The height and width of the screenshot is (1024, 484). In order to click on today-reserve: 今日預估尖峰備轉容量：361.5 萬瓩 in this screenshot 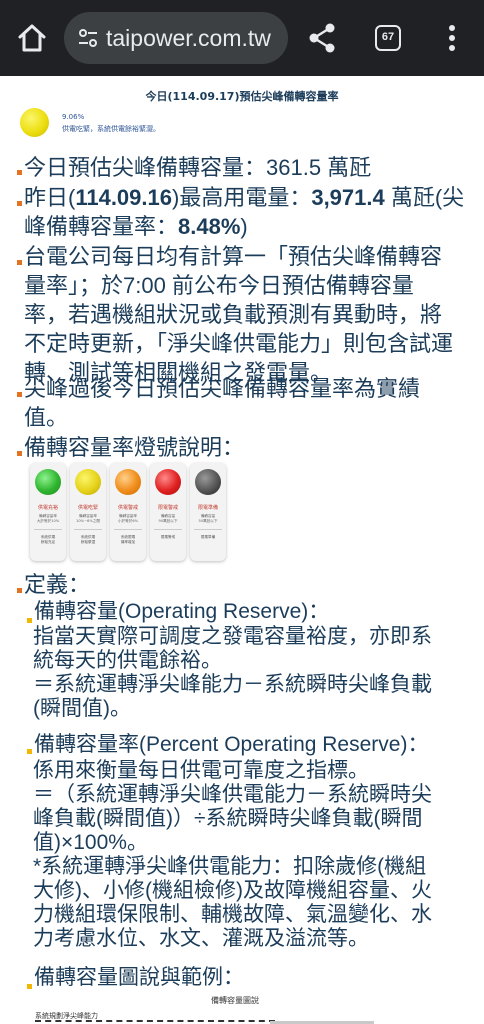, I will do `click(198, 167)`.